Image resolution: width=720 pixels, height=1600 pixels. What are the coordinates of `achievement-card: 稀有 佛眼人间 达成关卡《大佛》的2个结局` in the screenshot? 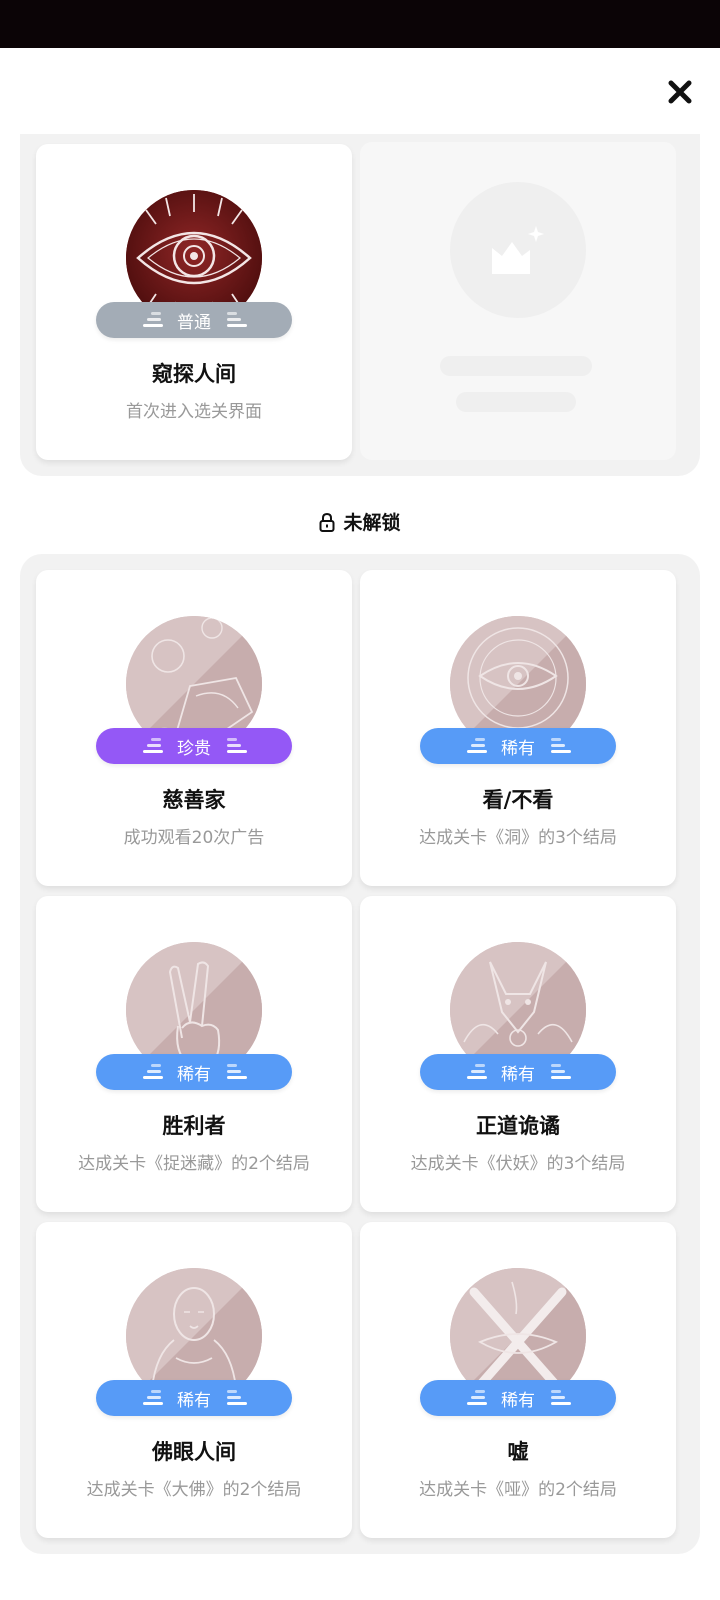 It's located at (194, 1380).